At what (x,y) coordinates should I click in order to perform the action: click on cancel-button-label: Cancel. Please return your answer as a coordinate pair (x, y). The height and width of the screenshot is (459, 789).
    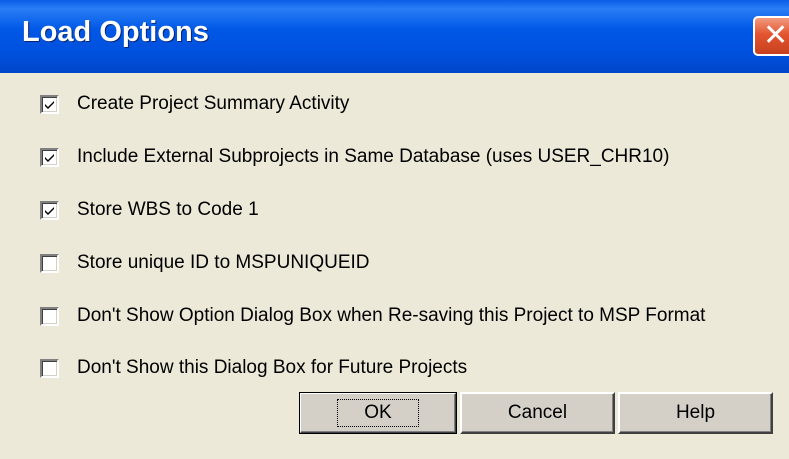
    Looking at the image, I should click on (537, 412).